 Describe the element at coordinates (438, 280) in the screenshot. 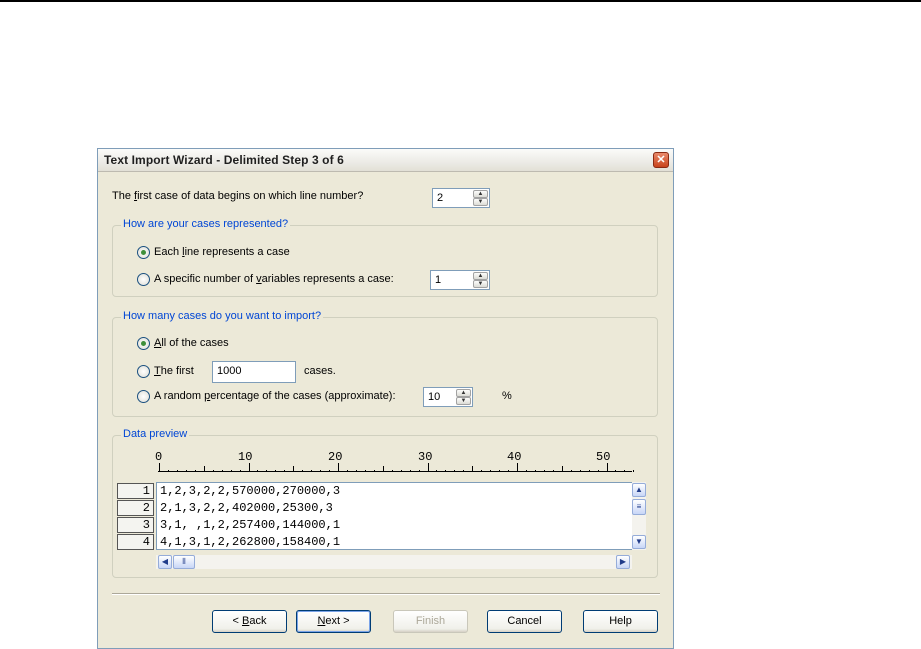

I see `variables-count-value: 1` at that location.